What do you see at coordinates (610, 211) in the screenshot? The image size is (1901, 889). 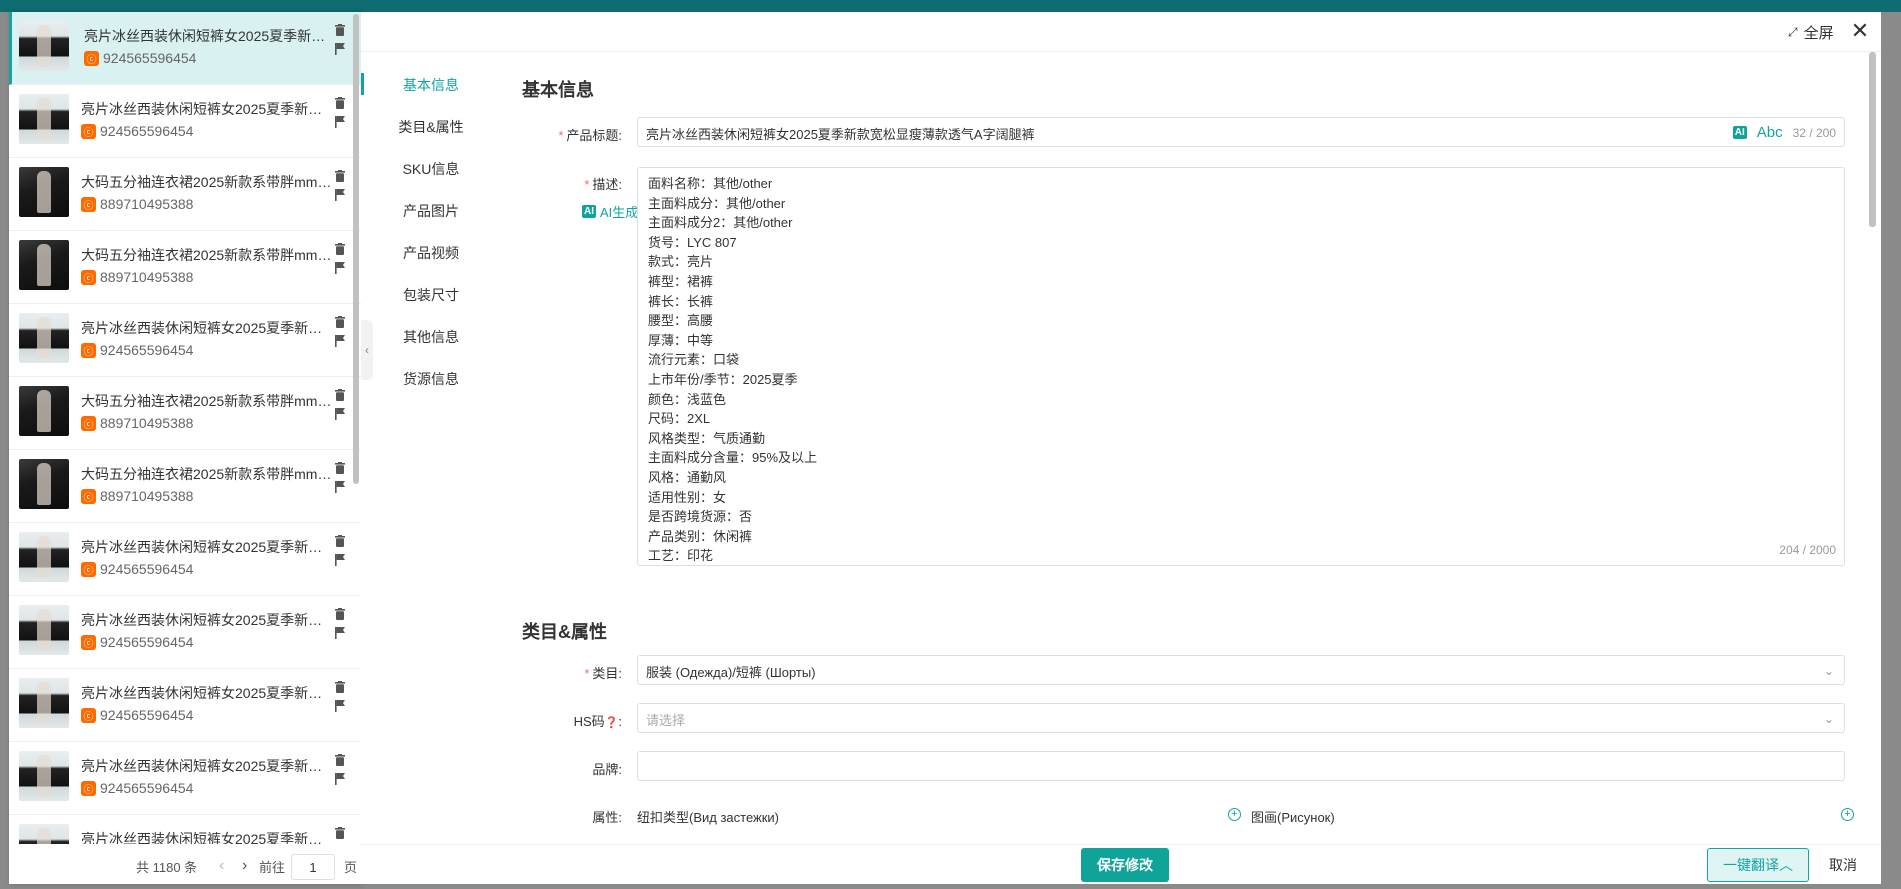 I see `ai-generate-button: AI AI生成` at bounding box center [610, 211].